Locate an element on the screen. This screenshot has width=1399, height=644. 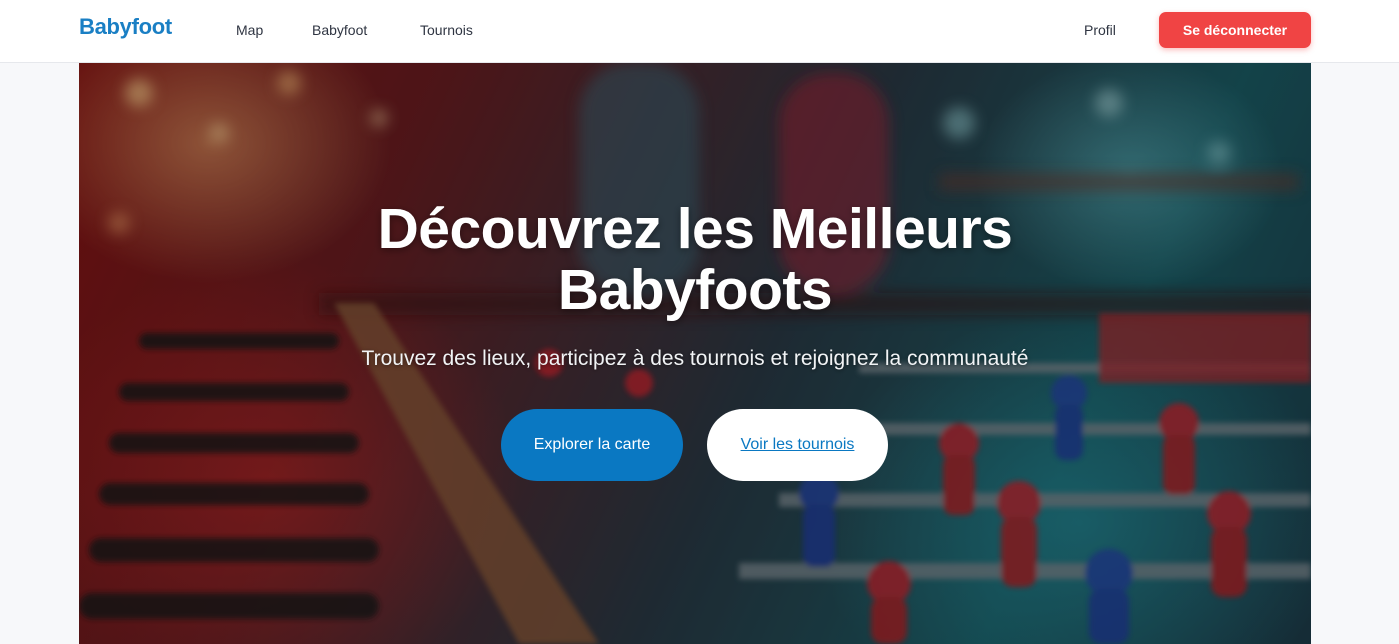
nav-link-tournois: Tournois is located at coordinates (446, 30).